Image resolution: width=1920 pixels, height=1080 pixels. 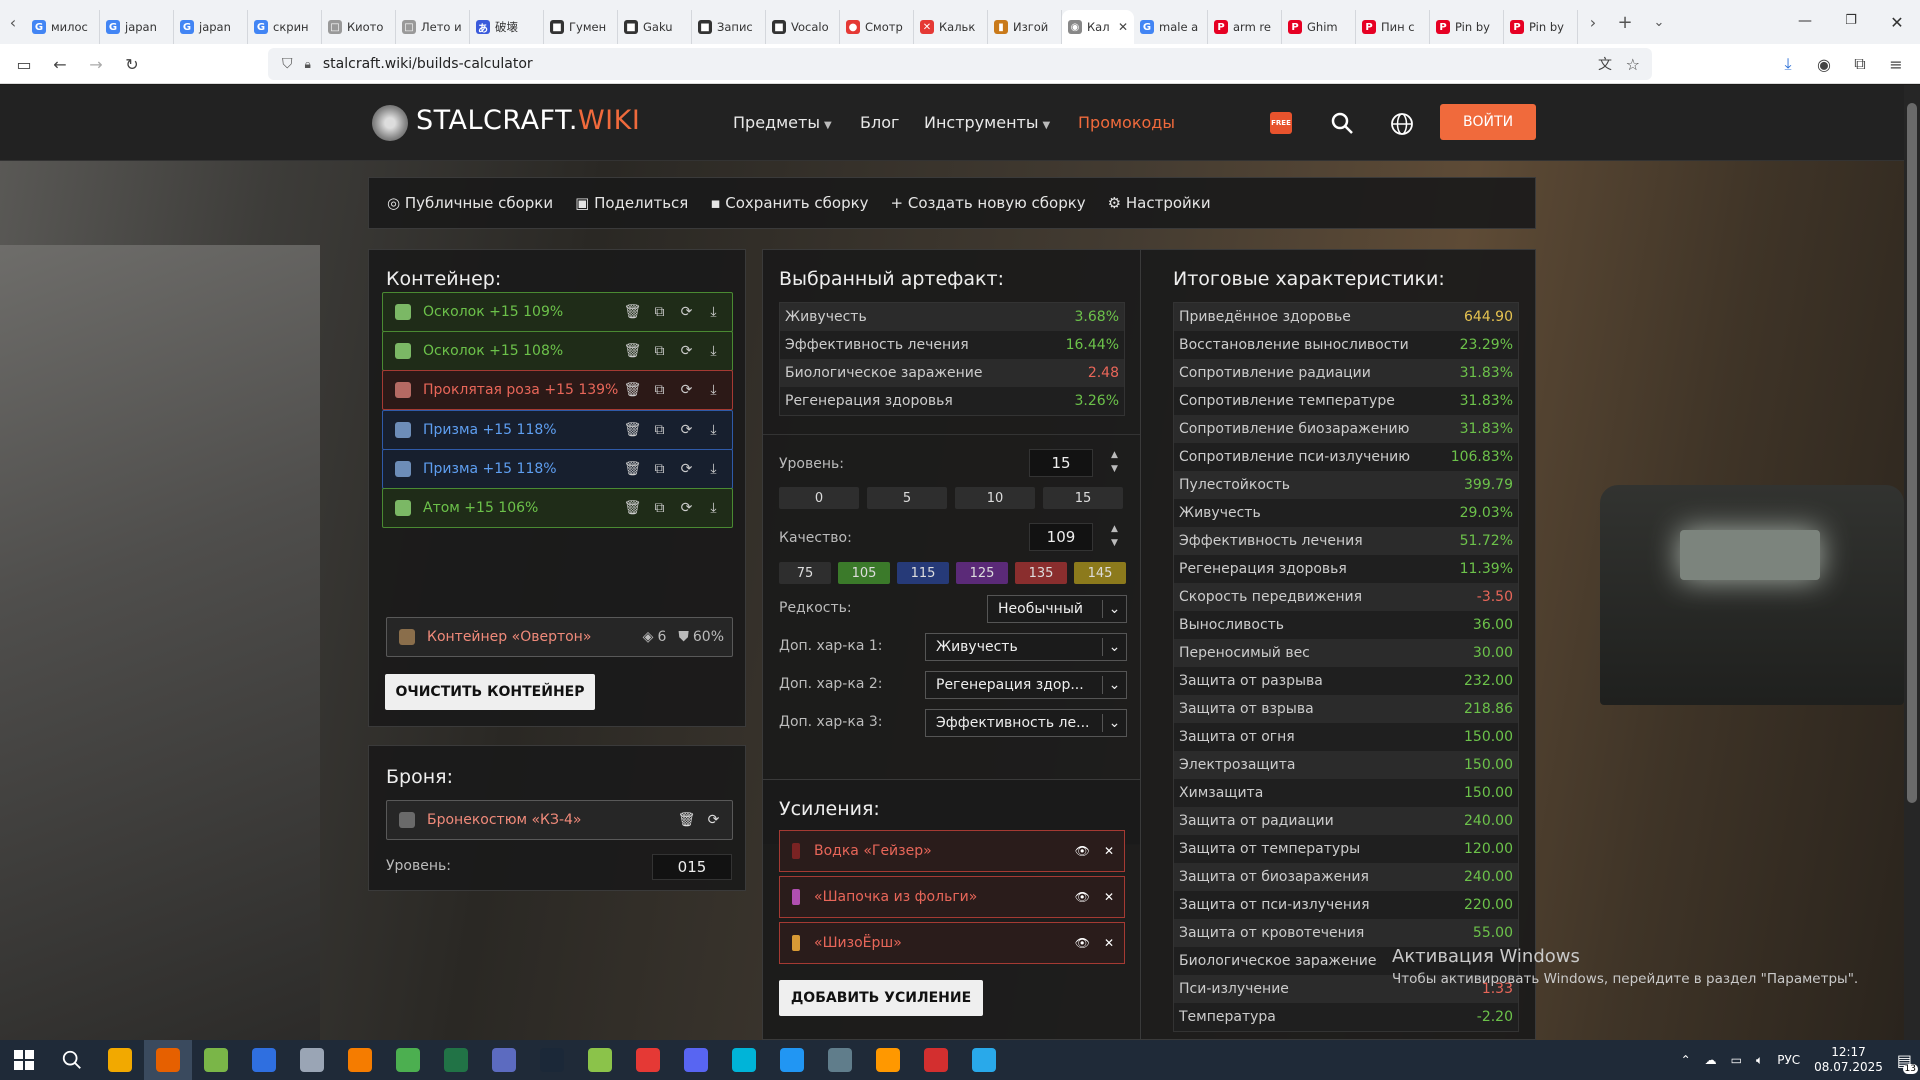 What do you see at coordinates (877, 27) in the screenshot?
I see `browser-tab: ● Смотр` at bounding box center [877, 27].